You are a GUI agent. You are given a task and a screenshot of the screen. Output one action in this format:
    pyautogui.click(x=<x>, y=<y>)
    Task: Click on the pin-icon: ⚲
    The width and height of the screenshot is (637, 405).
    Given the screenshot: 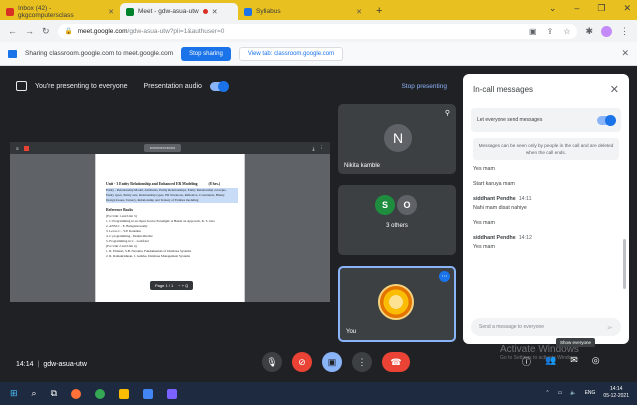 What is the action you would take?
    pyautogui.click(x=447, y=113)
    